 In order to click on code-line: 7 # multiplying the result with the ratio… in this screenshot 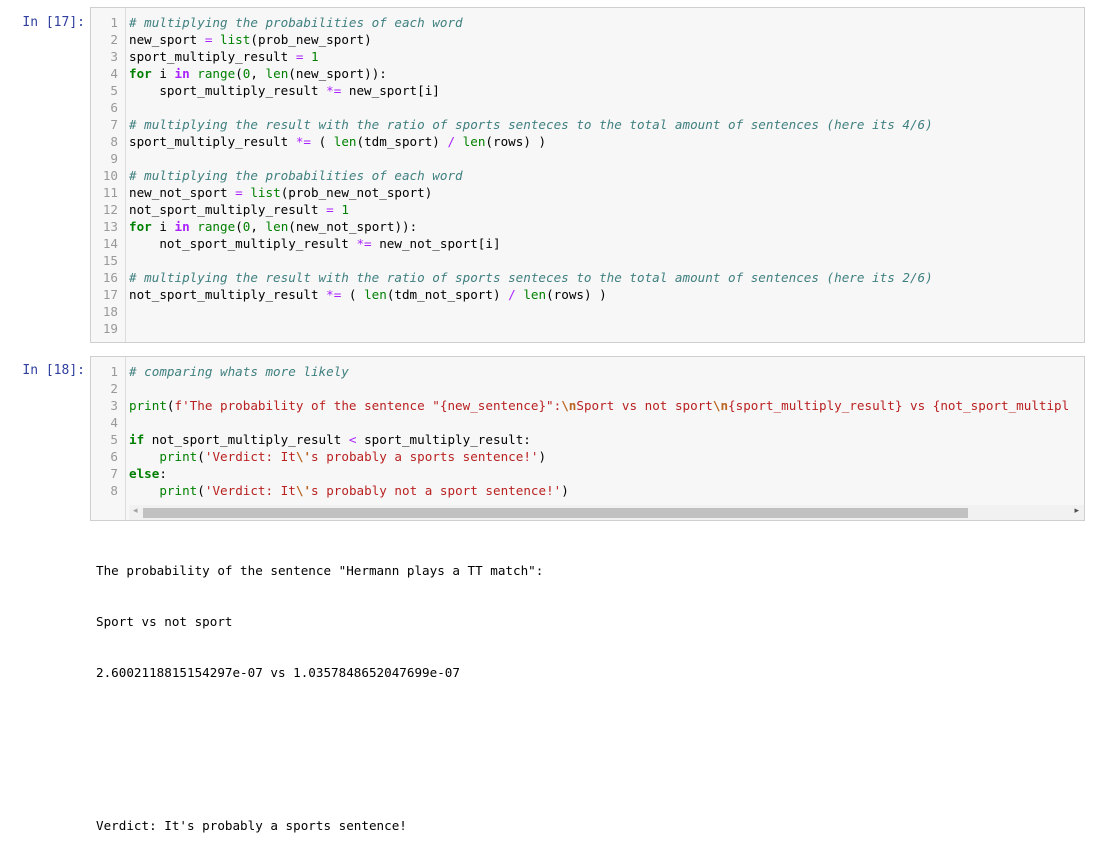, I will do `click(587, 124)`.